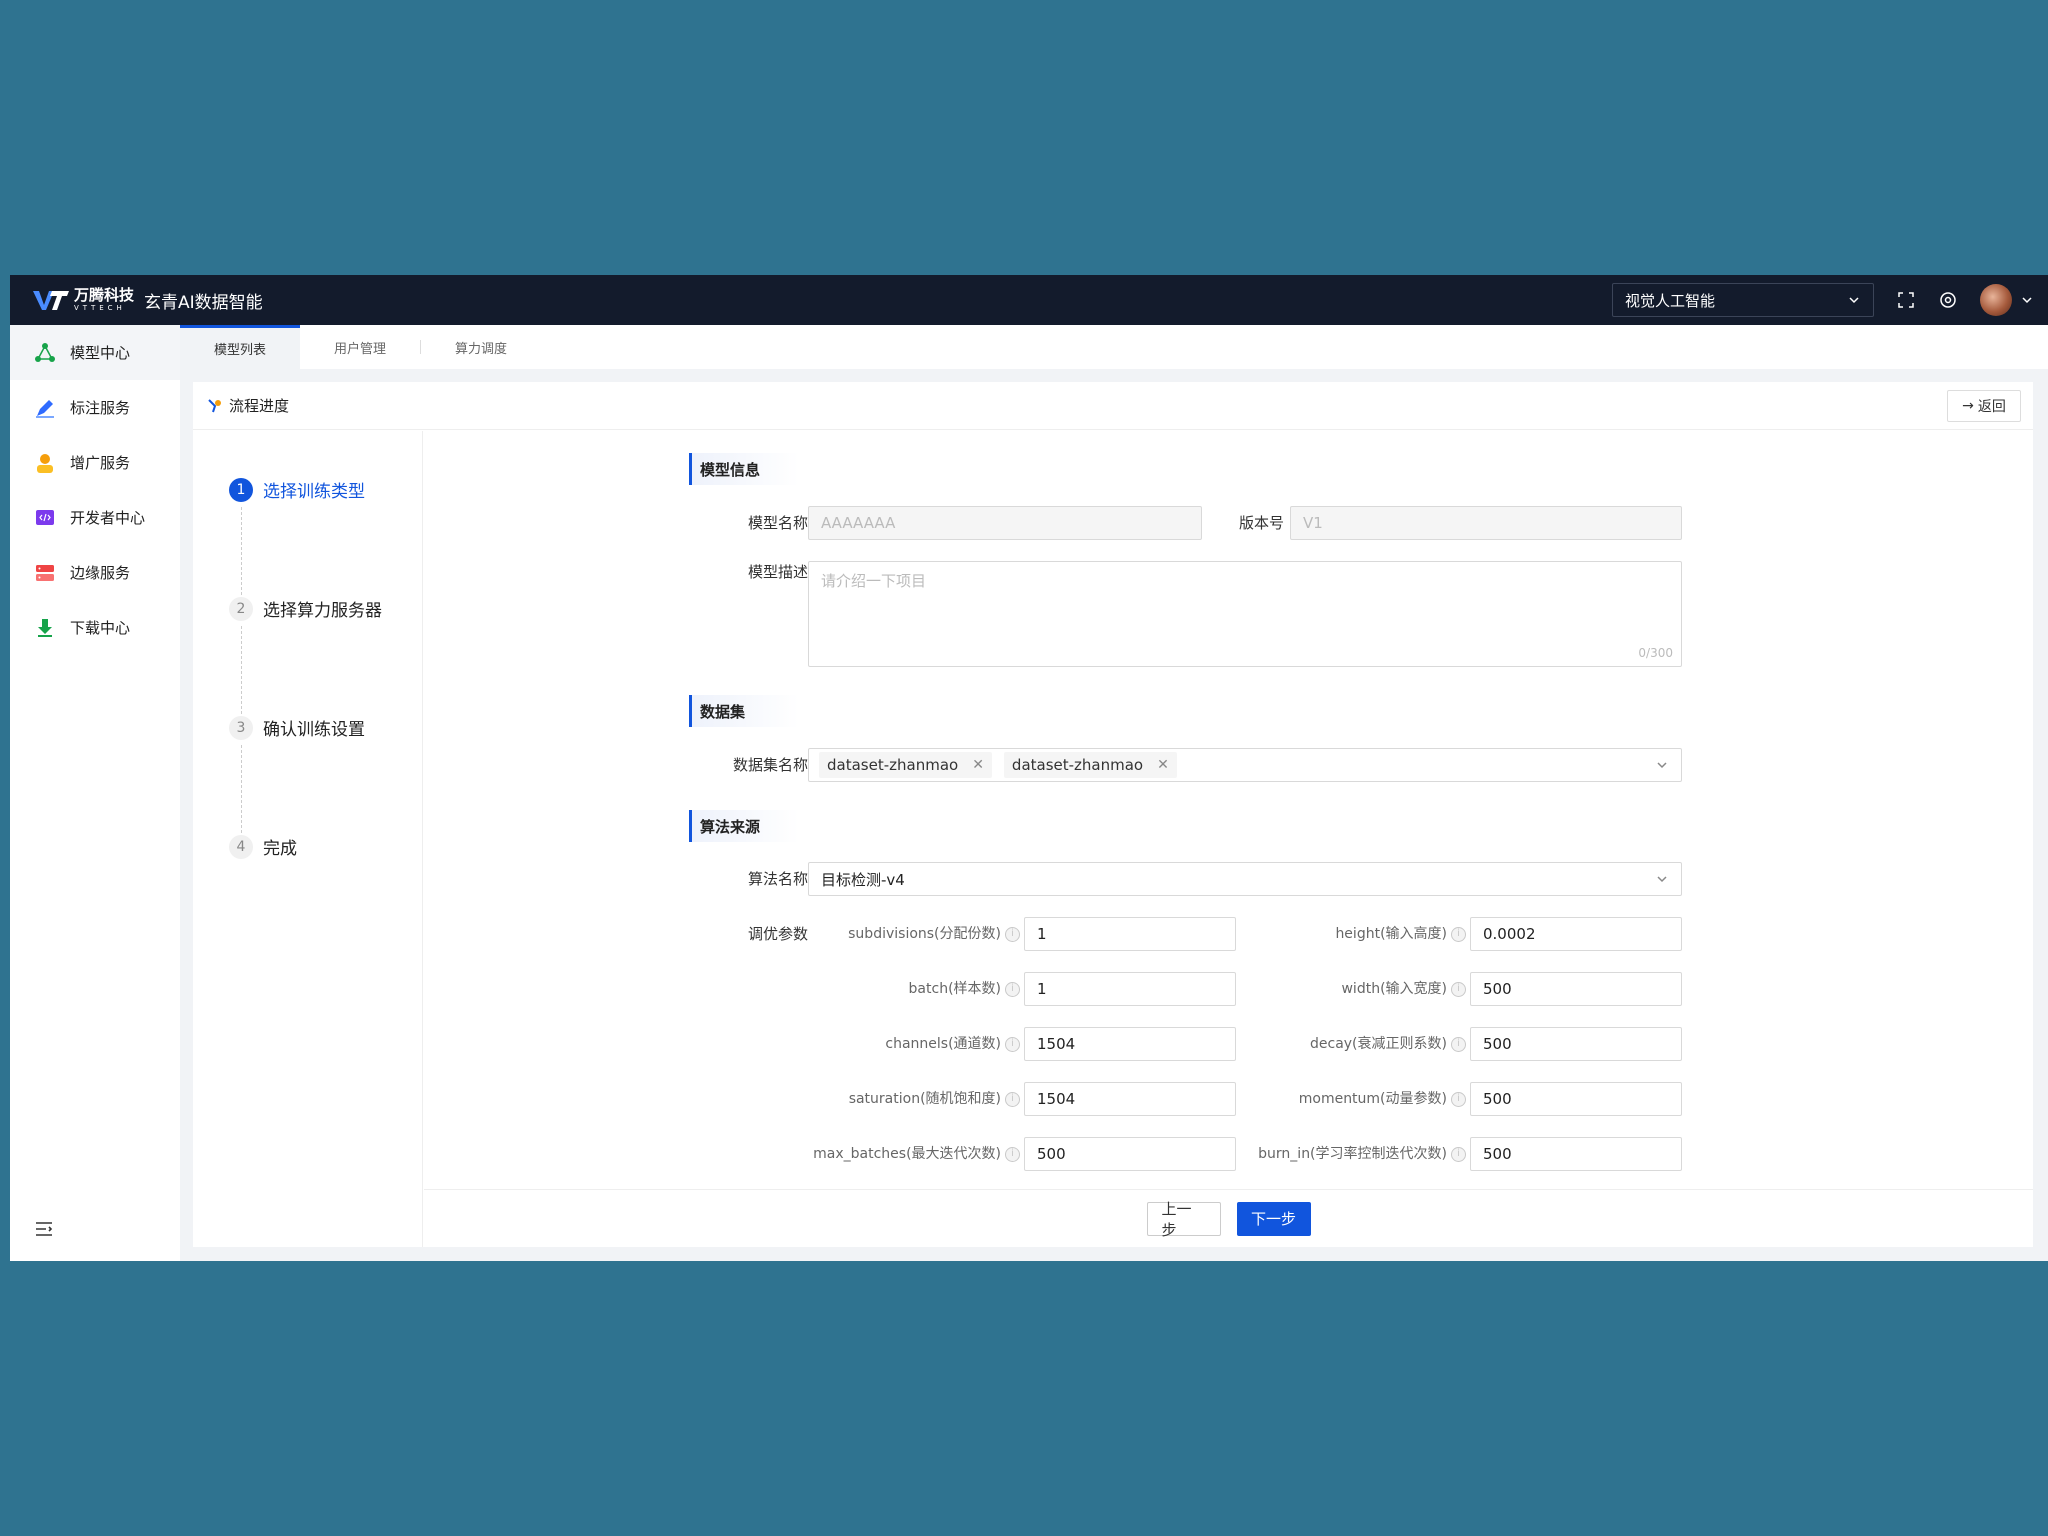 This screenshot has height=1536, width=2048. I want to click on sidebar-item-edge: 边缘服务, so click(95, 572).